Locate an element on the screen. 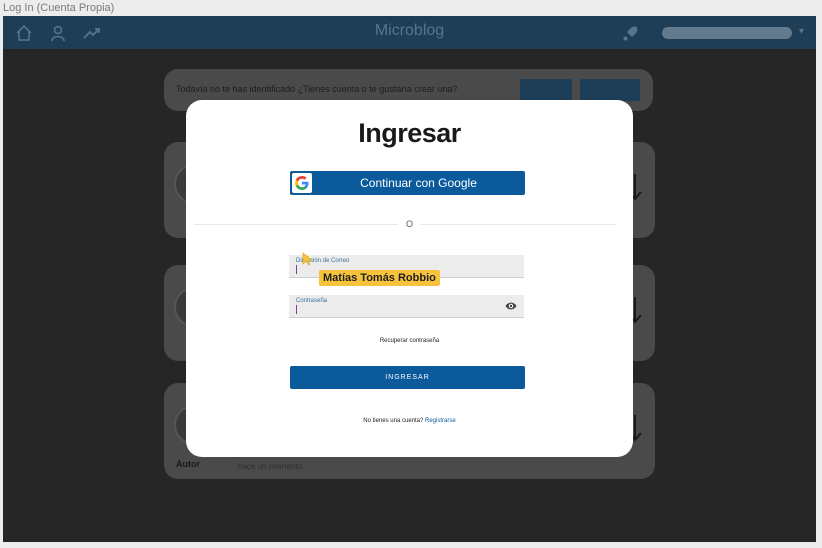 The height and width of the screenshot is (548, 822). banner-login-button is located at coordinates (546, 90).